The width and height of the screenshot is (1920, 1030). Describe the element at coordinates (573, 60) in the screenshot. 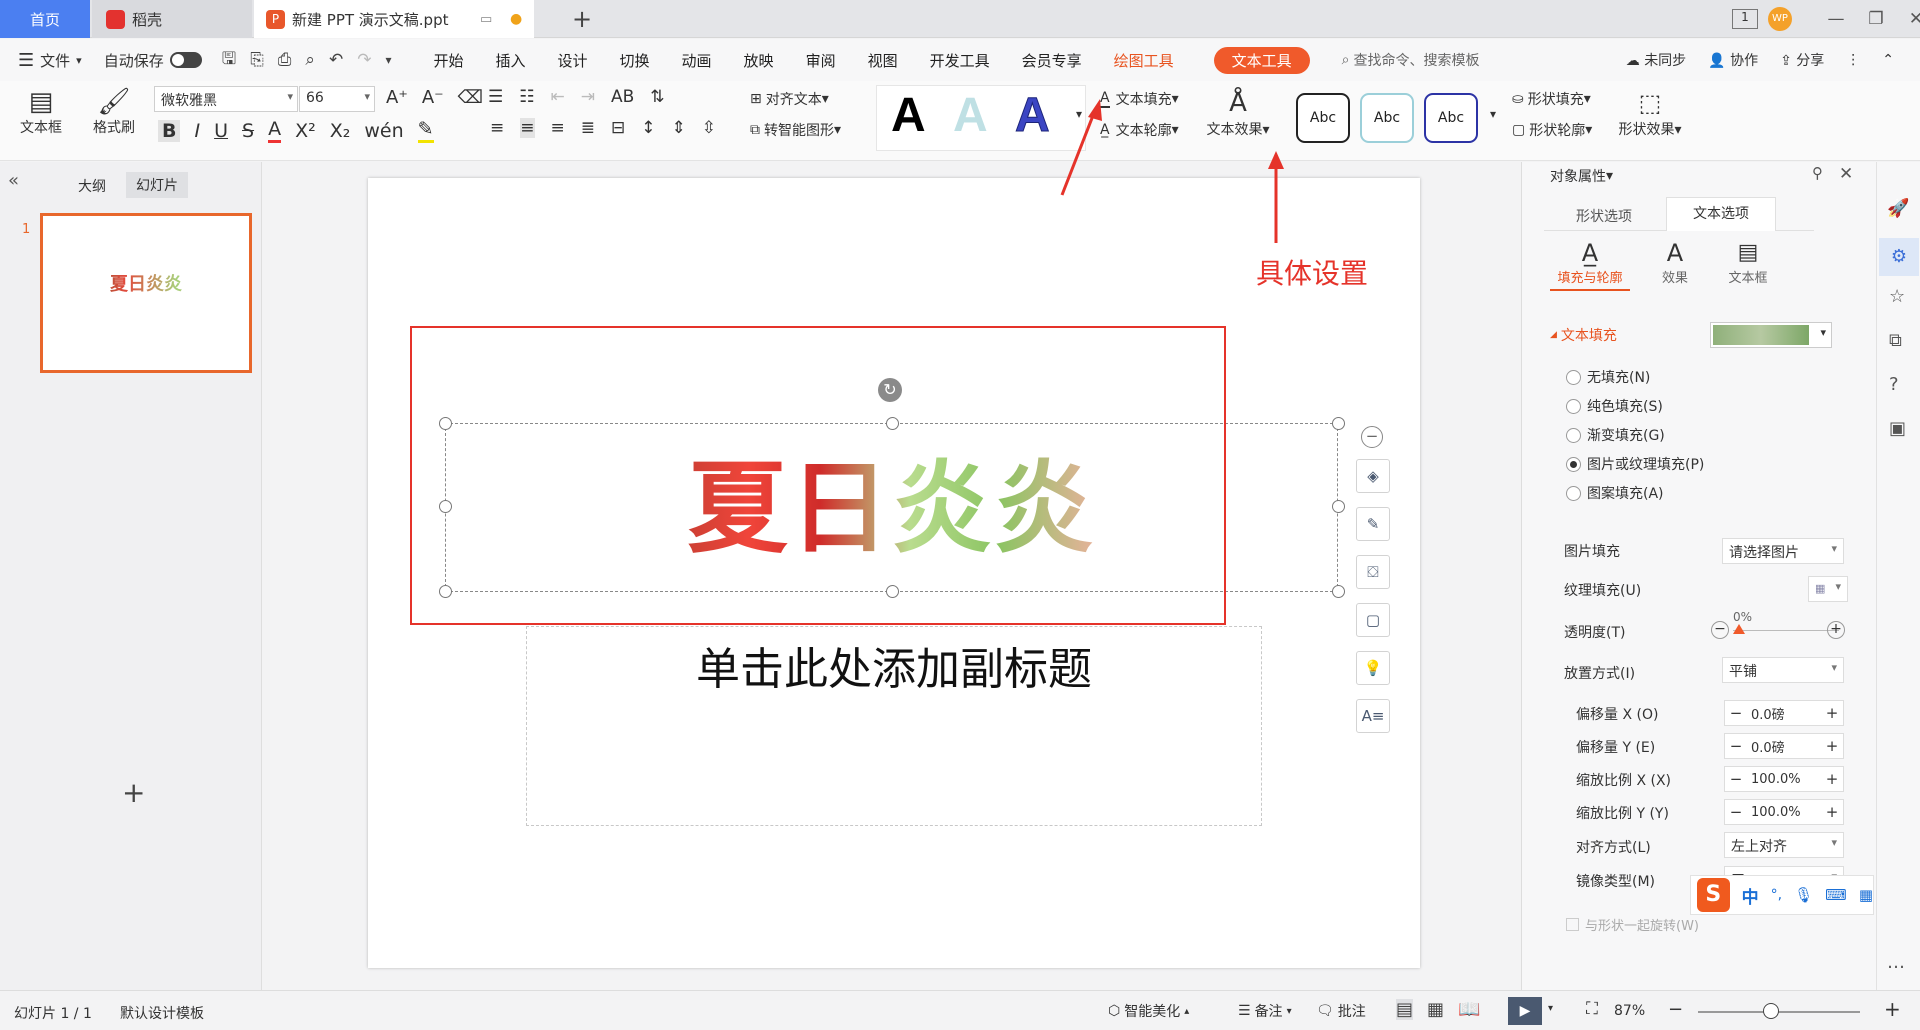

I see `tab-design: 设计` at that location.